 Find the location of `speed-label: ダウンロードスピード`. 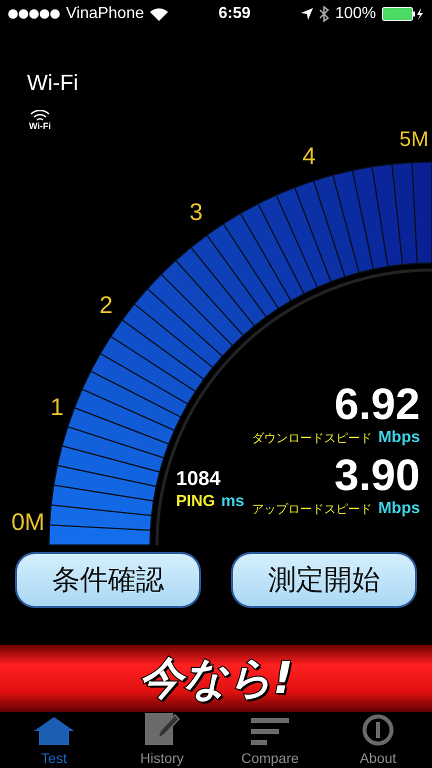

speed-label: ダウンロードスピード is located at coordinates (312, 438).